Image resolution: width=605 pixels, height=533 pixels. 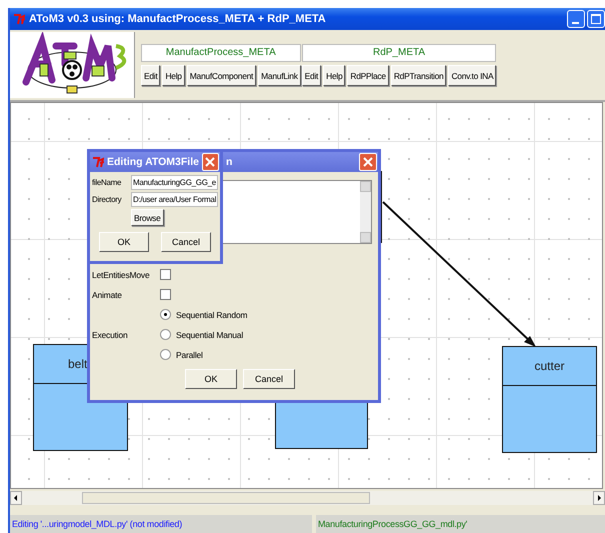 What do you see at coordinates (174, 182) in the screenshot?
I see `input-field: ManufacturingGG_GG_e` at bounding box center [174, 182].